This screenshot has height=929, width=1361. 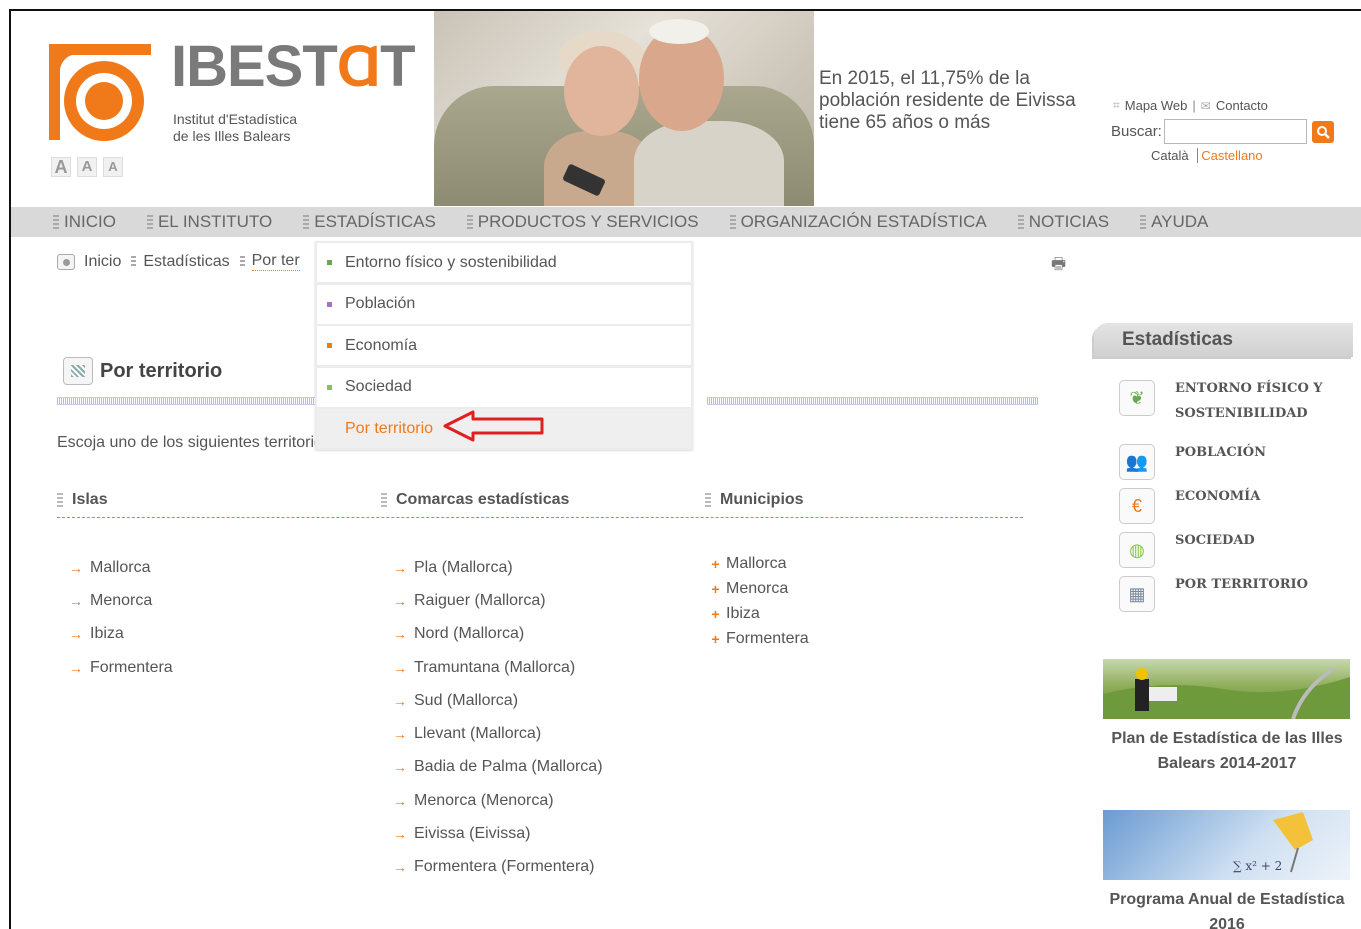 I want to click on nav-noticias: NOTICIAS, so click(x=1063, y=222).